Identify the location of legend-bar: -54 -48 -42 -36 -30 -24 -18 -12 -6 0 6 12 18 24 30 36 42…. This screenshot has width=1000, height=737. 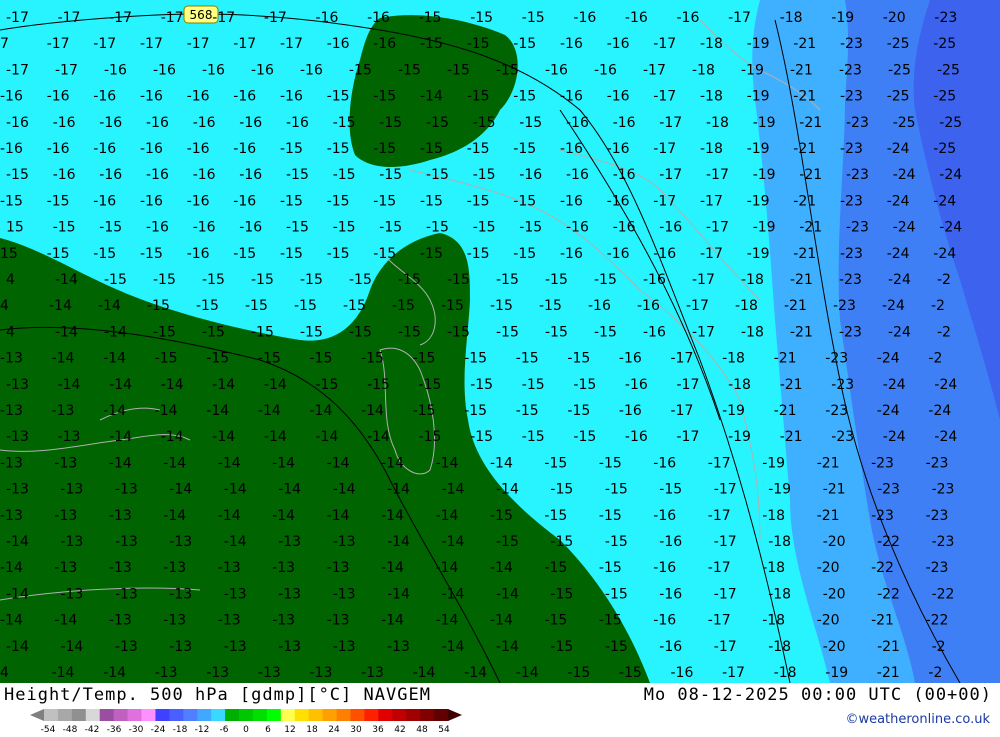
(246, 722).